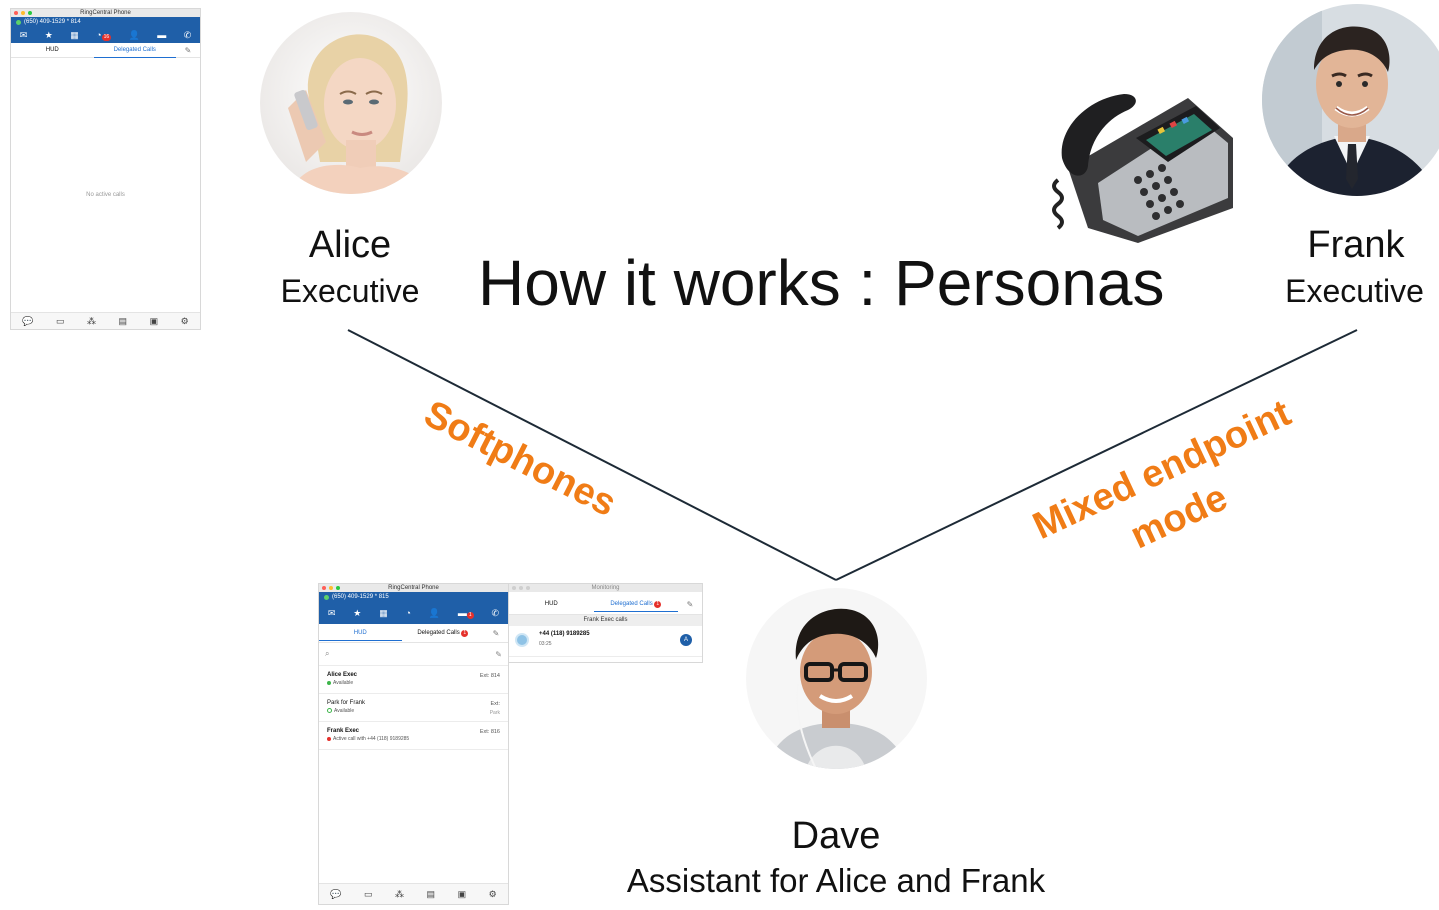 The image size is (1439, 910). What do you see at coordinates (1096, 455) in the screenshot?
I see `frank-to-dave-line` at bounding box center [1096, 455].